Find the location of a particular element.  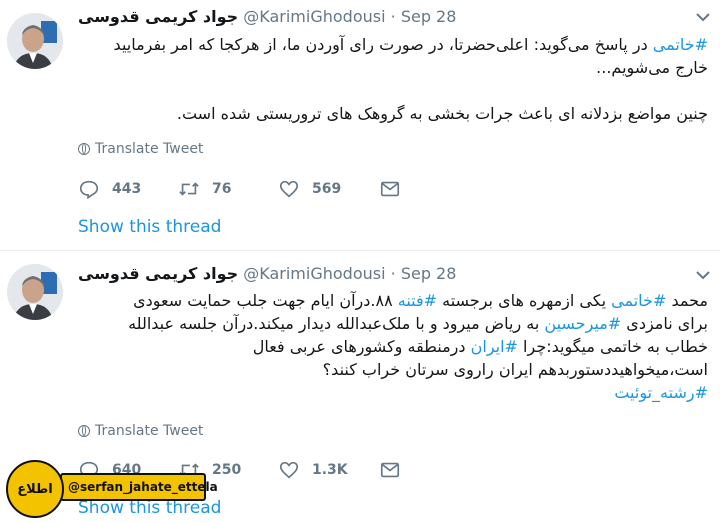

watermark: @serfan_jahate_ettela اطلاع is located at coordinates (109, 489).